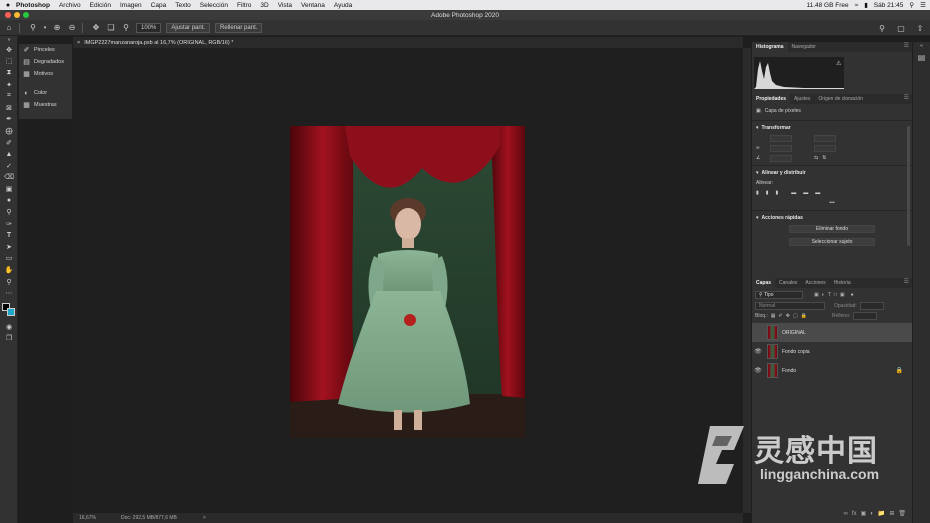  I want to click on menu-edicion: Edición, so click(100, 5).